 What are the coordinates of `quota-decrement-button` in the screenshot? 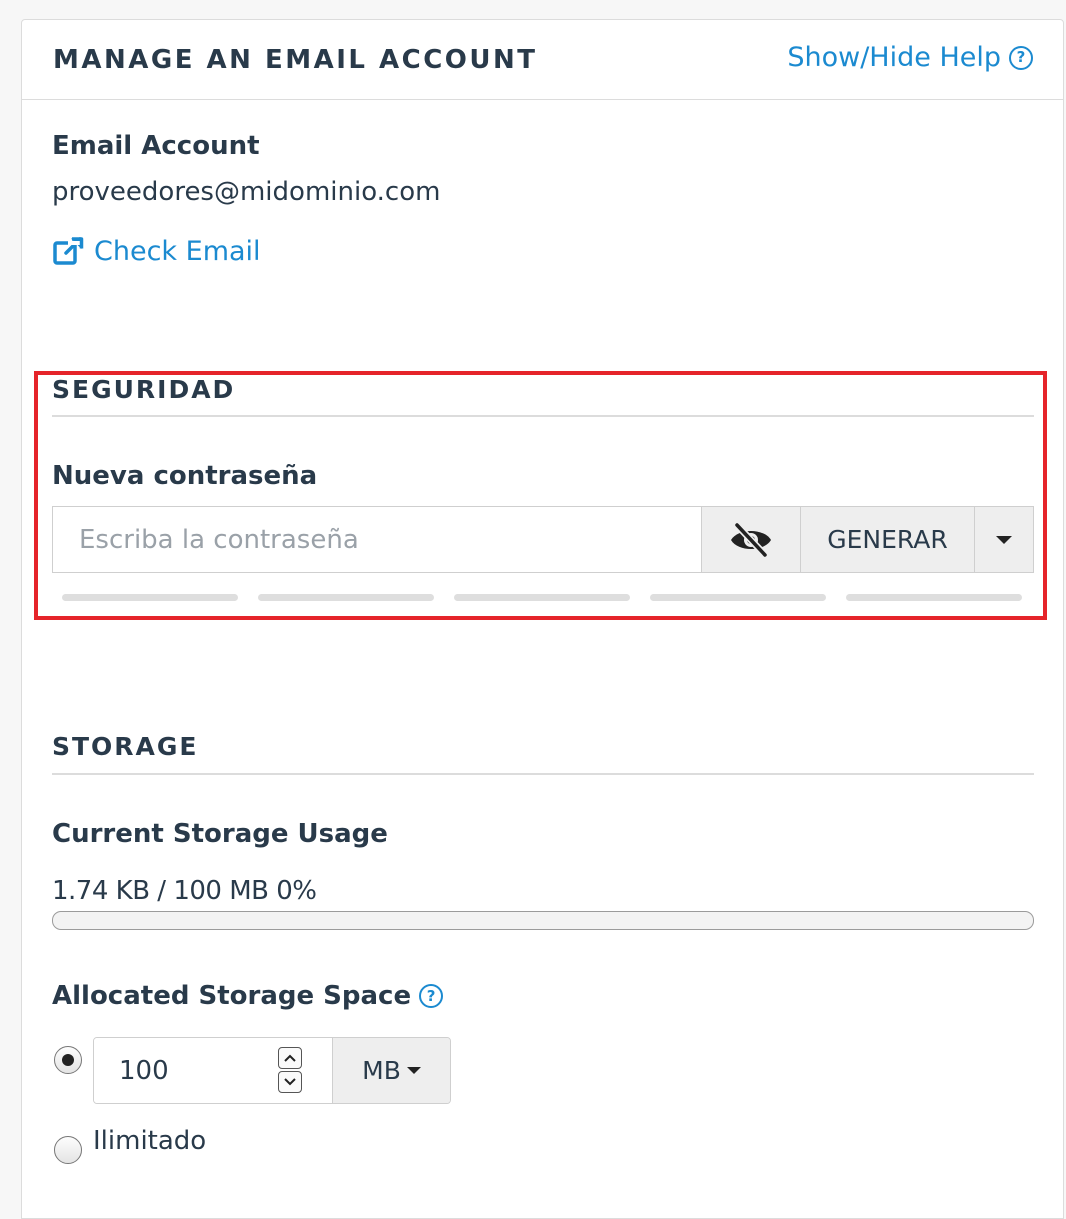 It's located at (290, 1082).